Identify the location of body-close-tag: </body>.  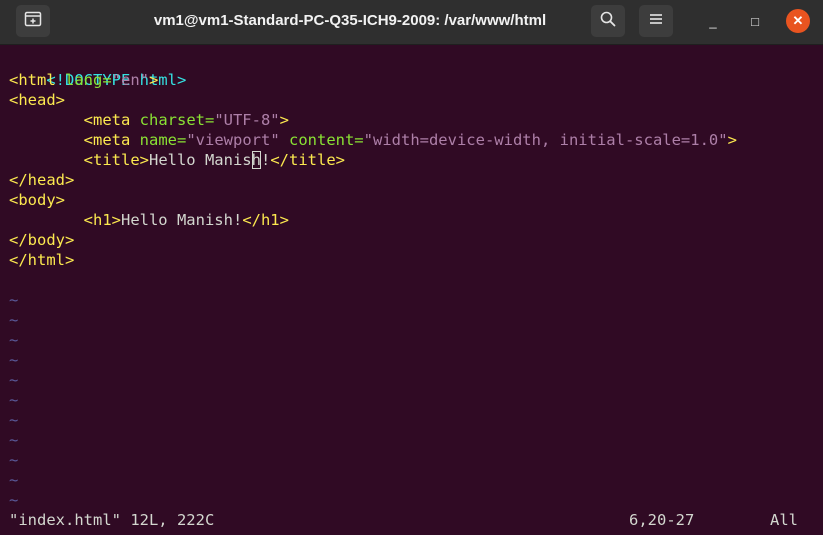
(42, 240).